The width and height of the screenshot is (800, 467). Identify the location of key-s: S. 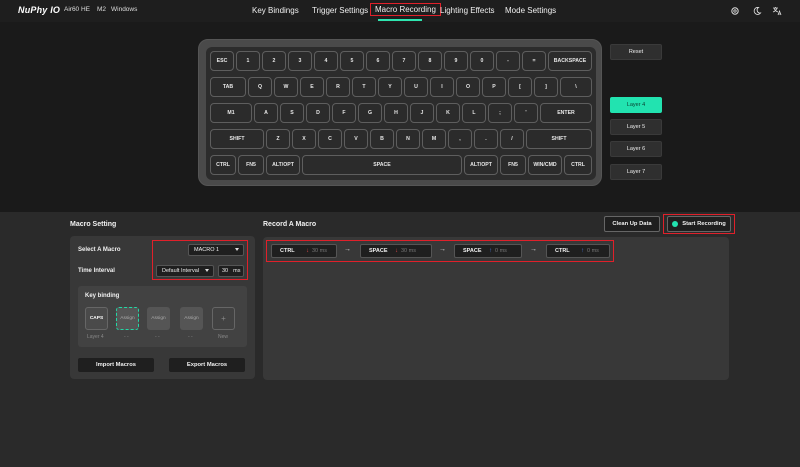
(292, 113).